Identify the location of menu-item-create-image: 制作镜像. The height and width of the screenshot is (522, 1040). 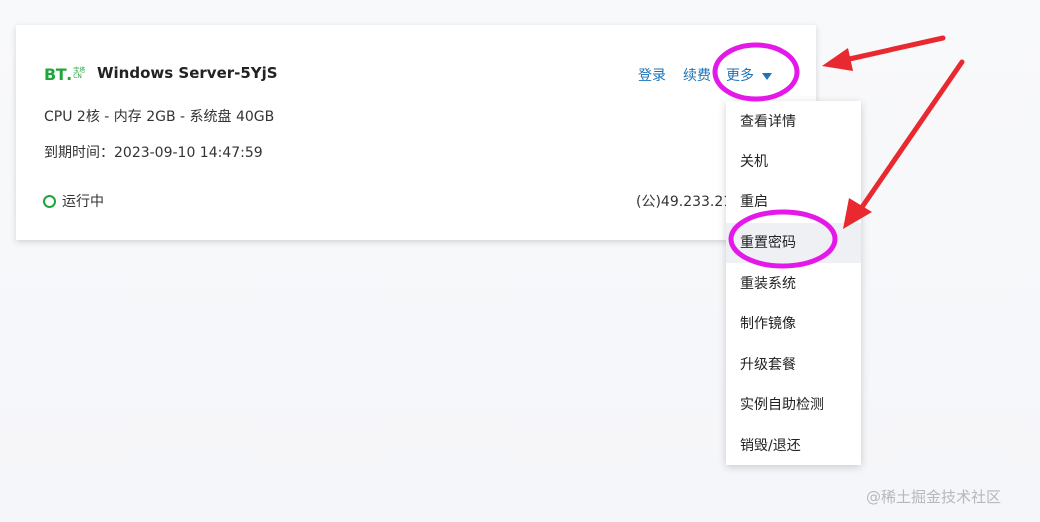
(793, 324).